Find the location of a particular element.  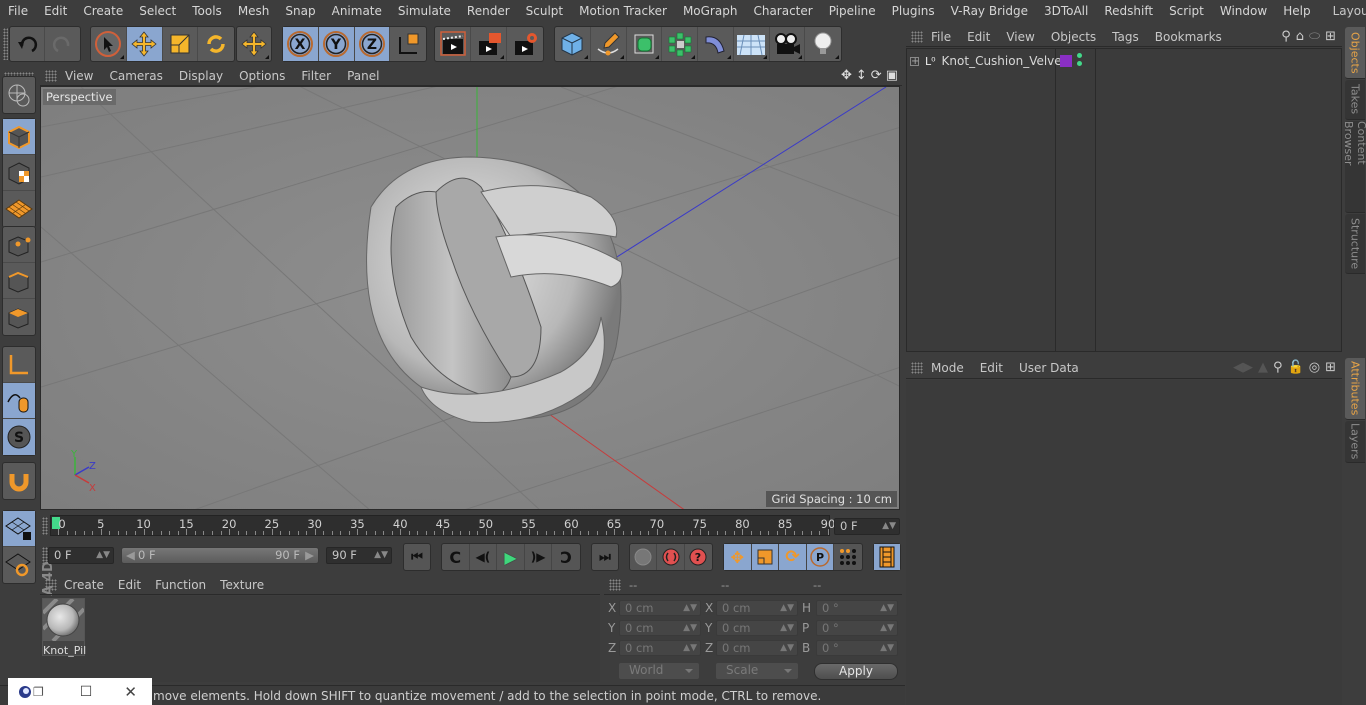

size-x-field: 0 cm ▲▼ is located at coordinates (757, 608).